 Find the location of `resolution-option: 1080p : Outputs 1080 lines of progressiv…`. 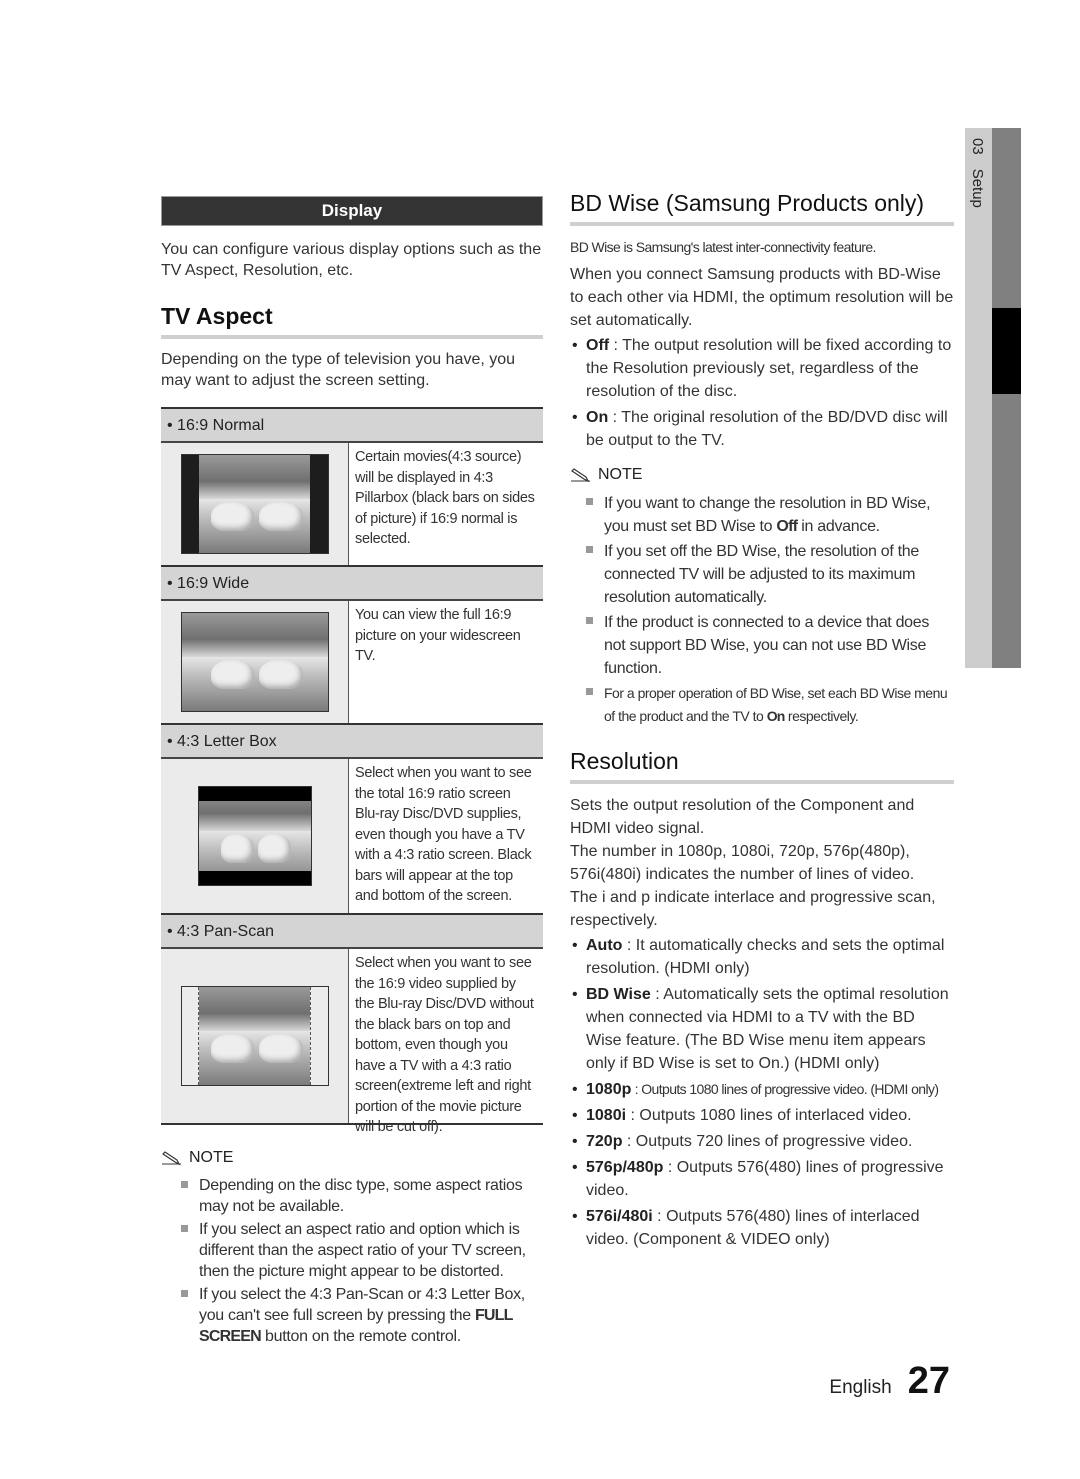

resolution-option: 1080p : Outputs 1080 lines of progressiv… is located at coordinates (762, 1089).